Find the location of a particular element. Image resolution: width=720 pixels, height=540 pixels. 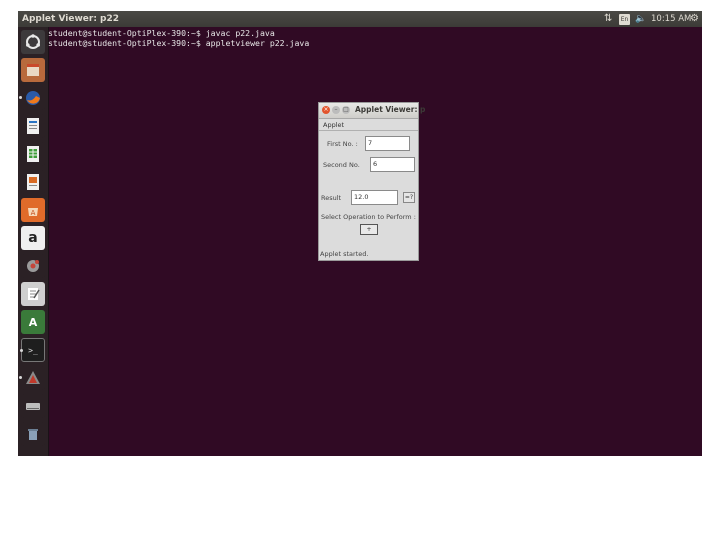

window-titlebar: × – □ Applet Viewer: p is located at coordinates (372, 111).